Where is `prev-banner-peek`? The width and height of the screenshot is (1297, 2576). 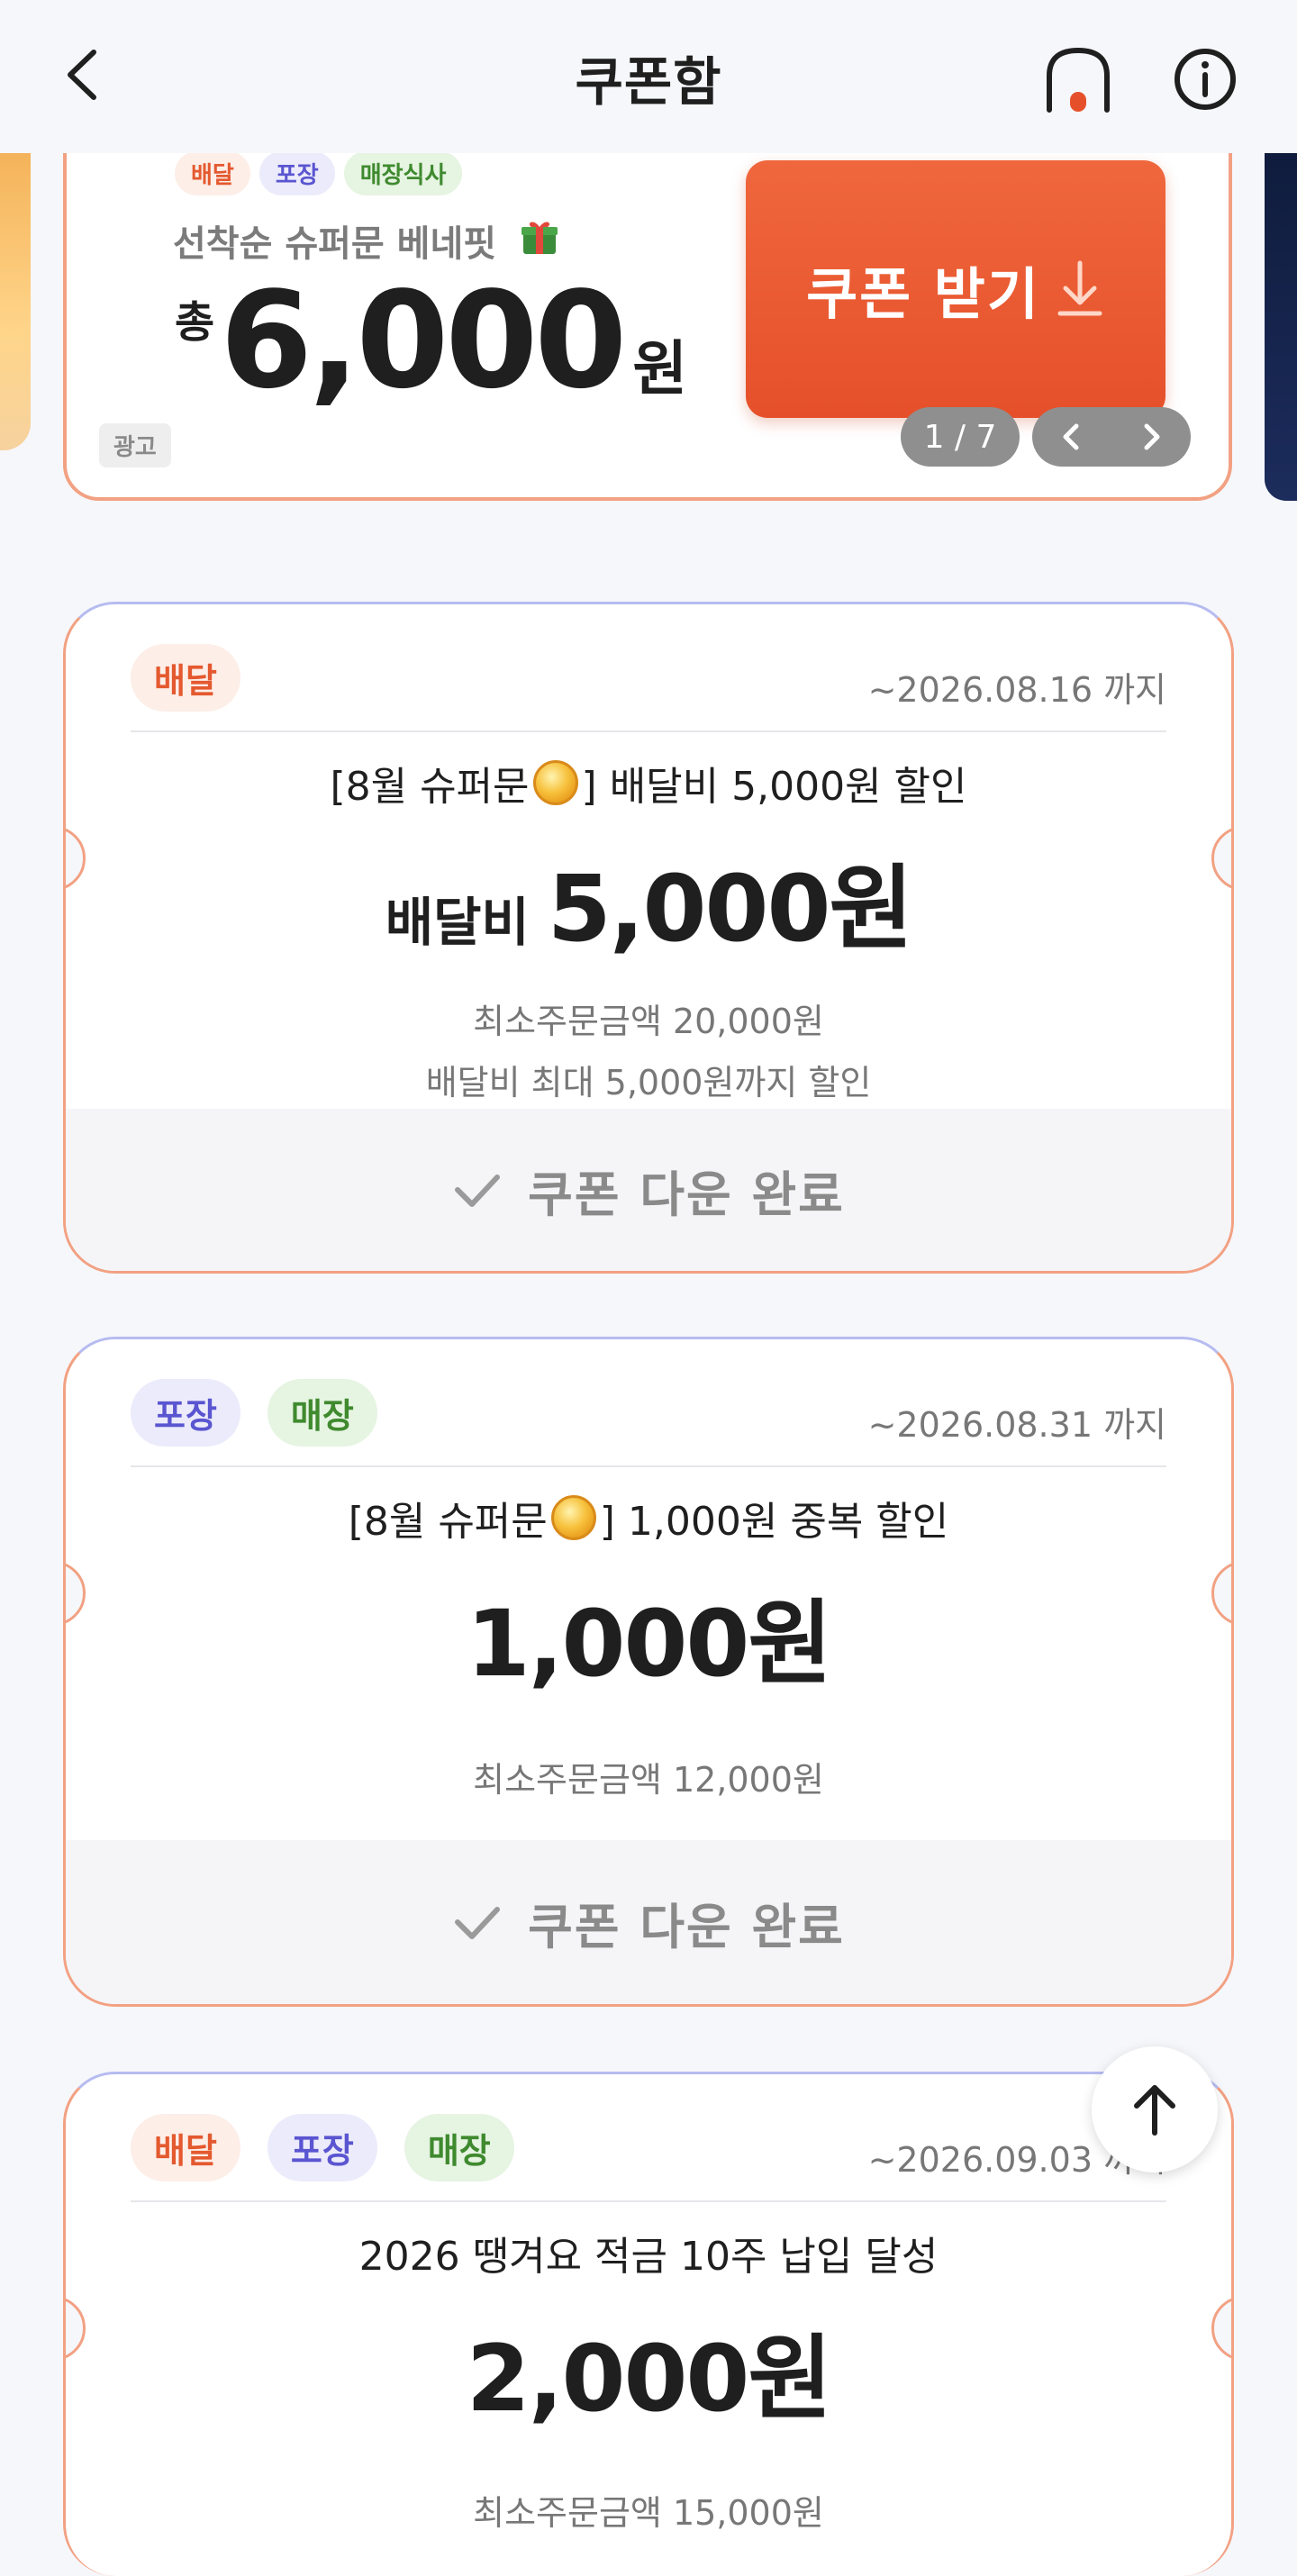
prev-banner-peek is located at coordinates (15, 301).